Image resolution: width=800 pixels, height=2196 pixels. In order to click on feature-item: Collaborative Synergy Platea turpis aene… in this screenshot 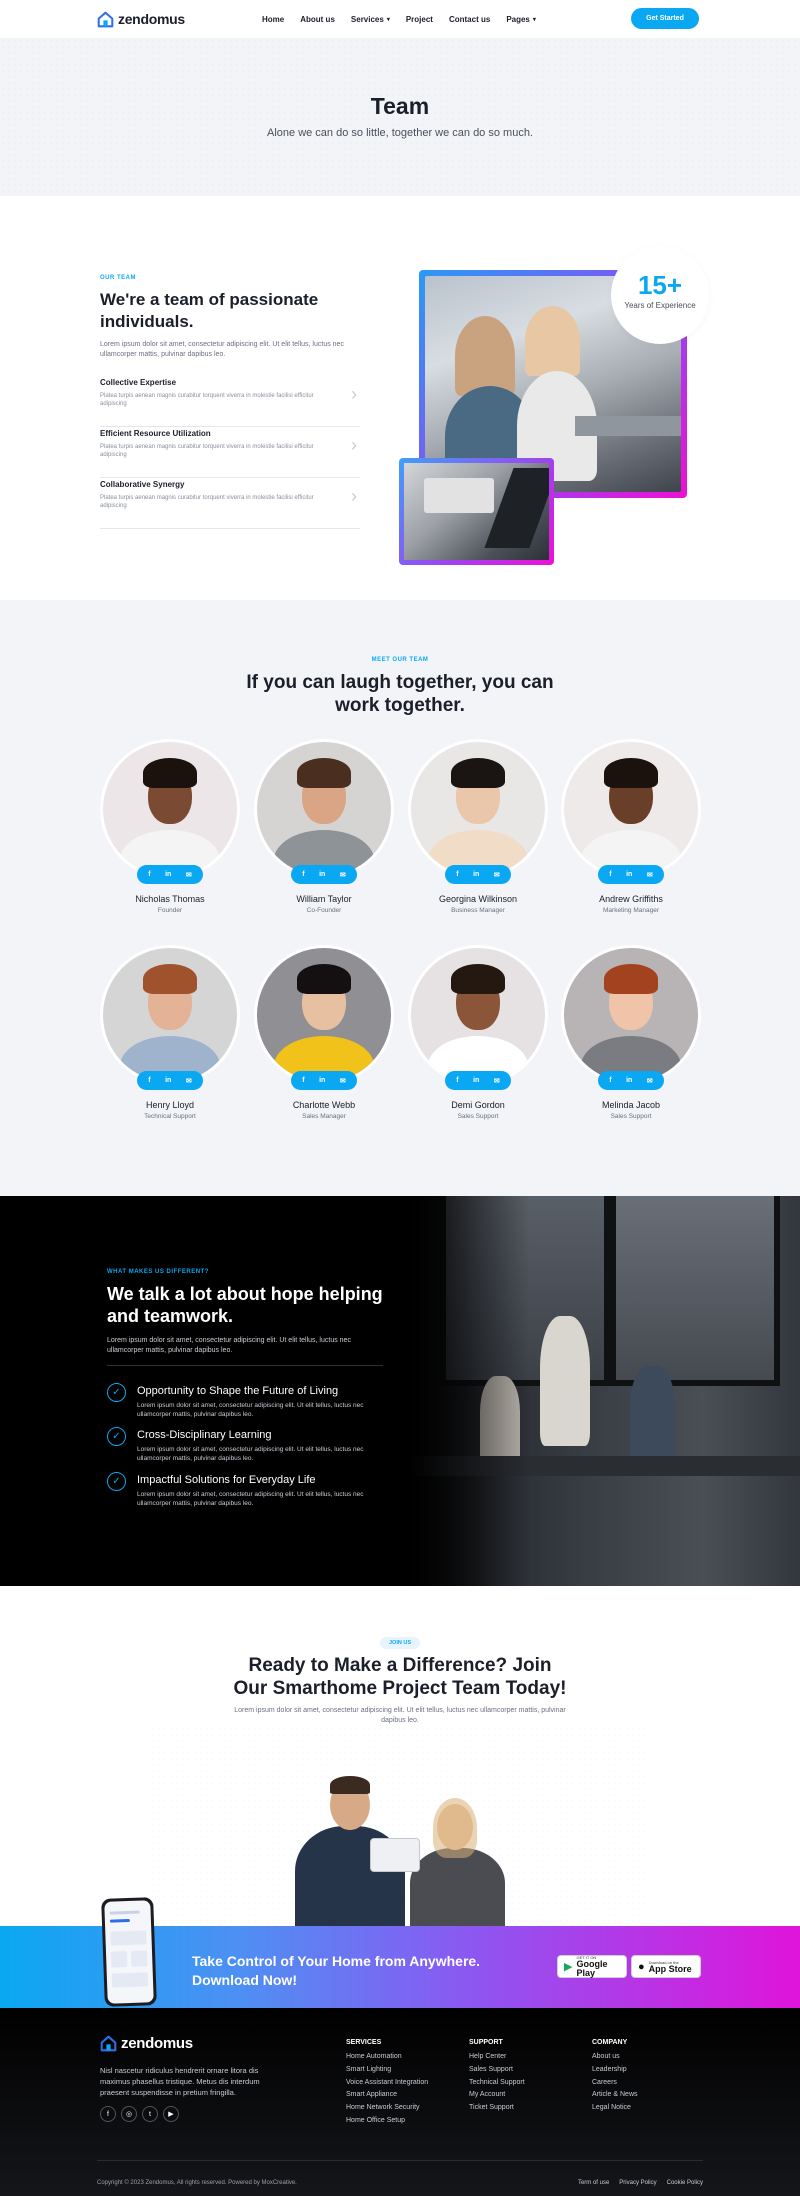, I will do `click(230, 503)`.